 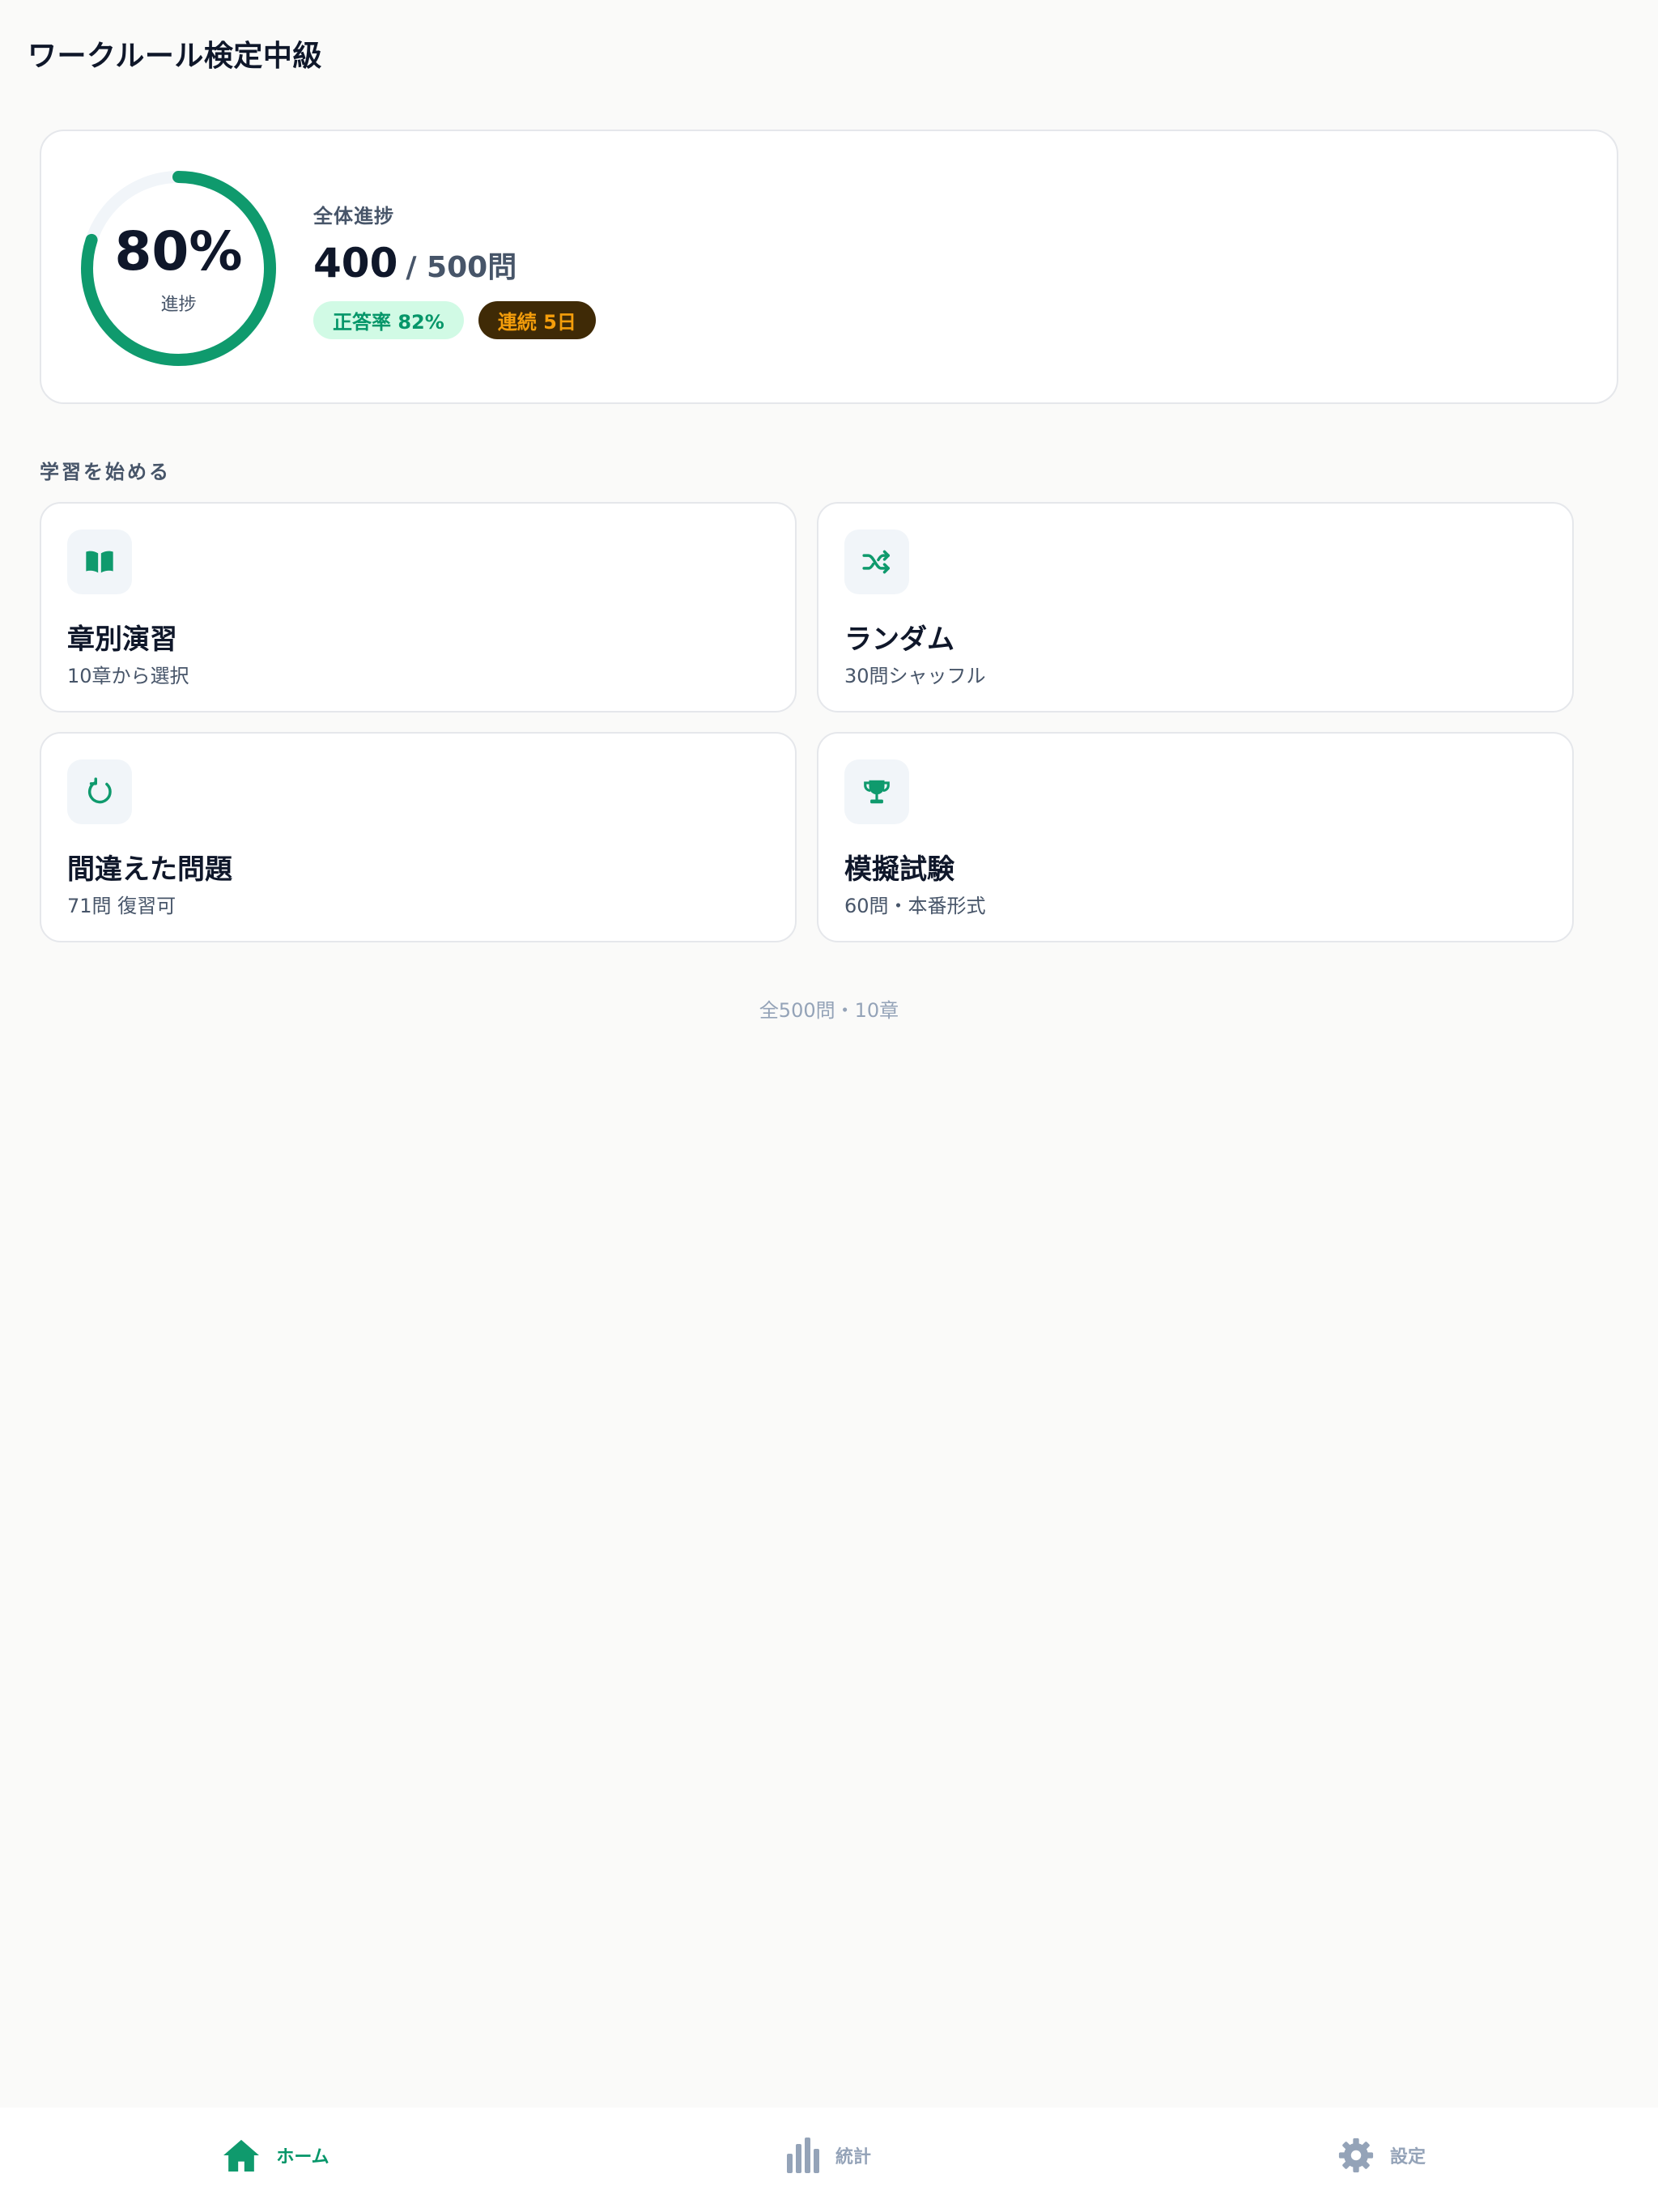 I want to click on chapter-practice-card: 章別演習 10章から選択, so click(x=418, y=607).